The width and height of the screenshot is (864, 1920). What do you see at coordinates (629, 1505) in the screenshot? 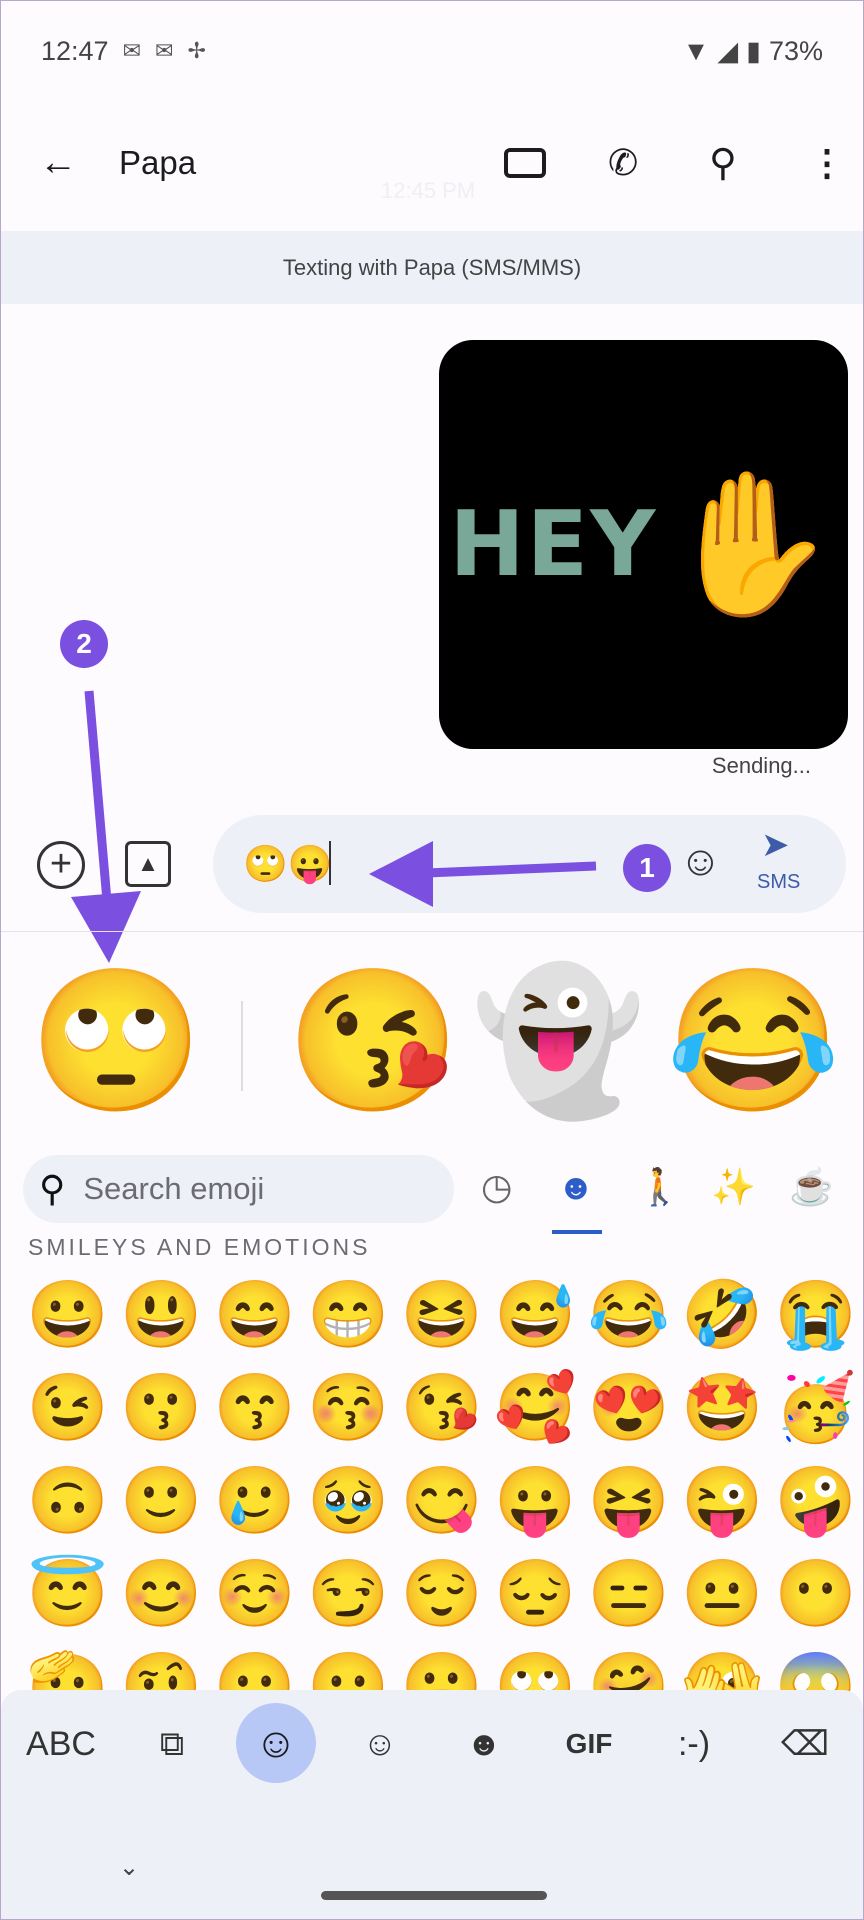
I see `emoji-key: 😝` at bounding box center [629, 1505].